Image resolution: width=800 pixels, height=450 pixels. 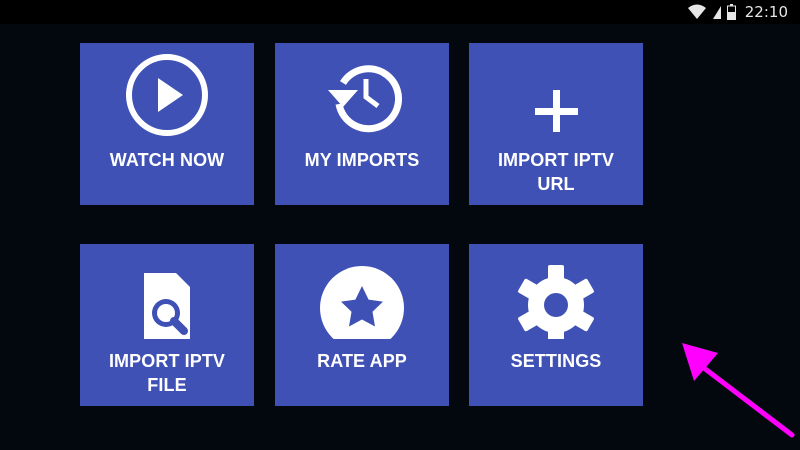 I want to click on settings-button: SETTINGS, so click(x=556, y=325).